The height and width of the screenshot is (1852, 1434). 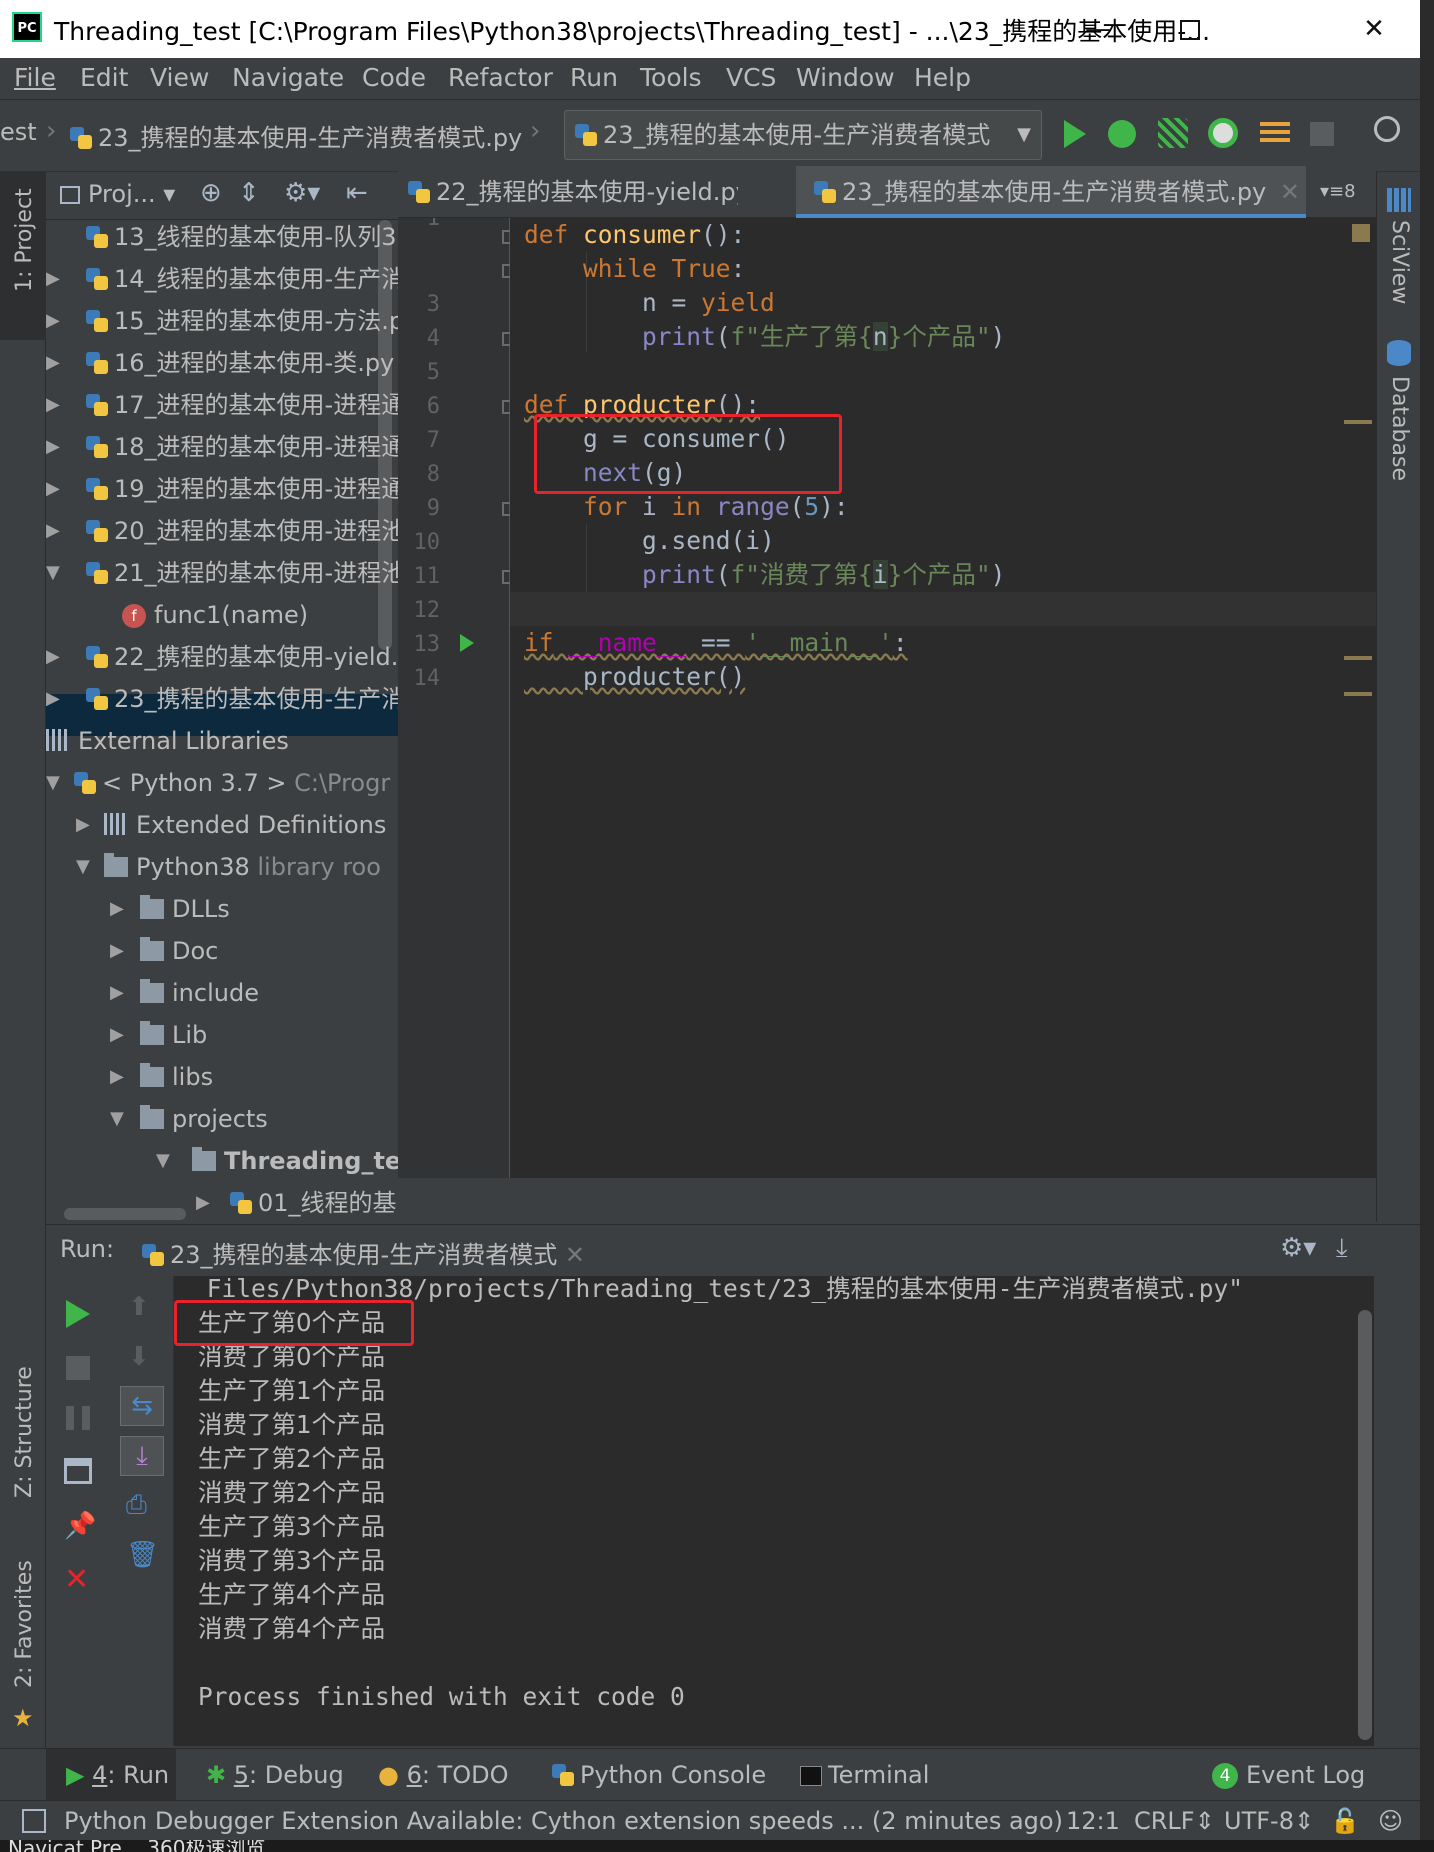 What do you see at coordinates (18, 132) in the screenshot?
I see `breadcrumb-project: est` at bounding box center [18, 132].